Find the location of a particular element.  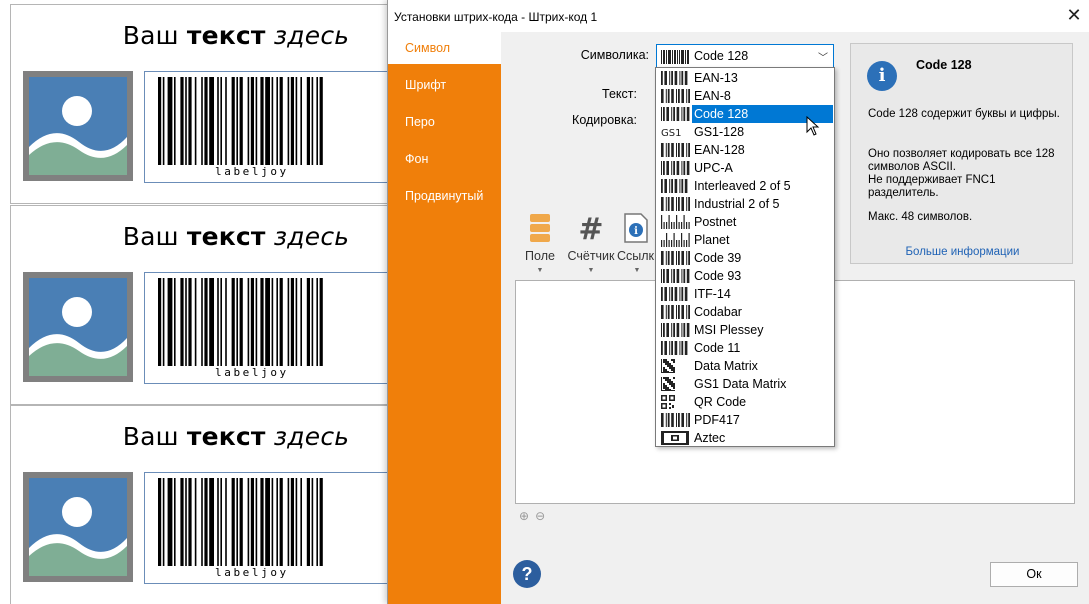

dropdown-option-label: Postnet is located at coordinates (715, 222).